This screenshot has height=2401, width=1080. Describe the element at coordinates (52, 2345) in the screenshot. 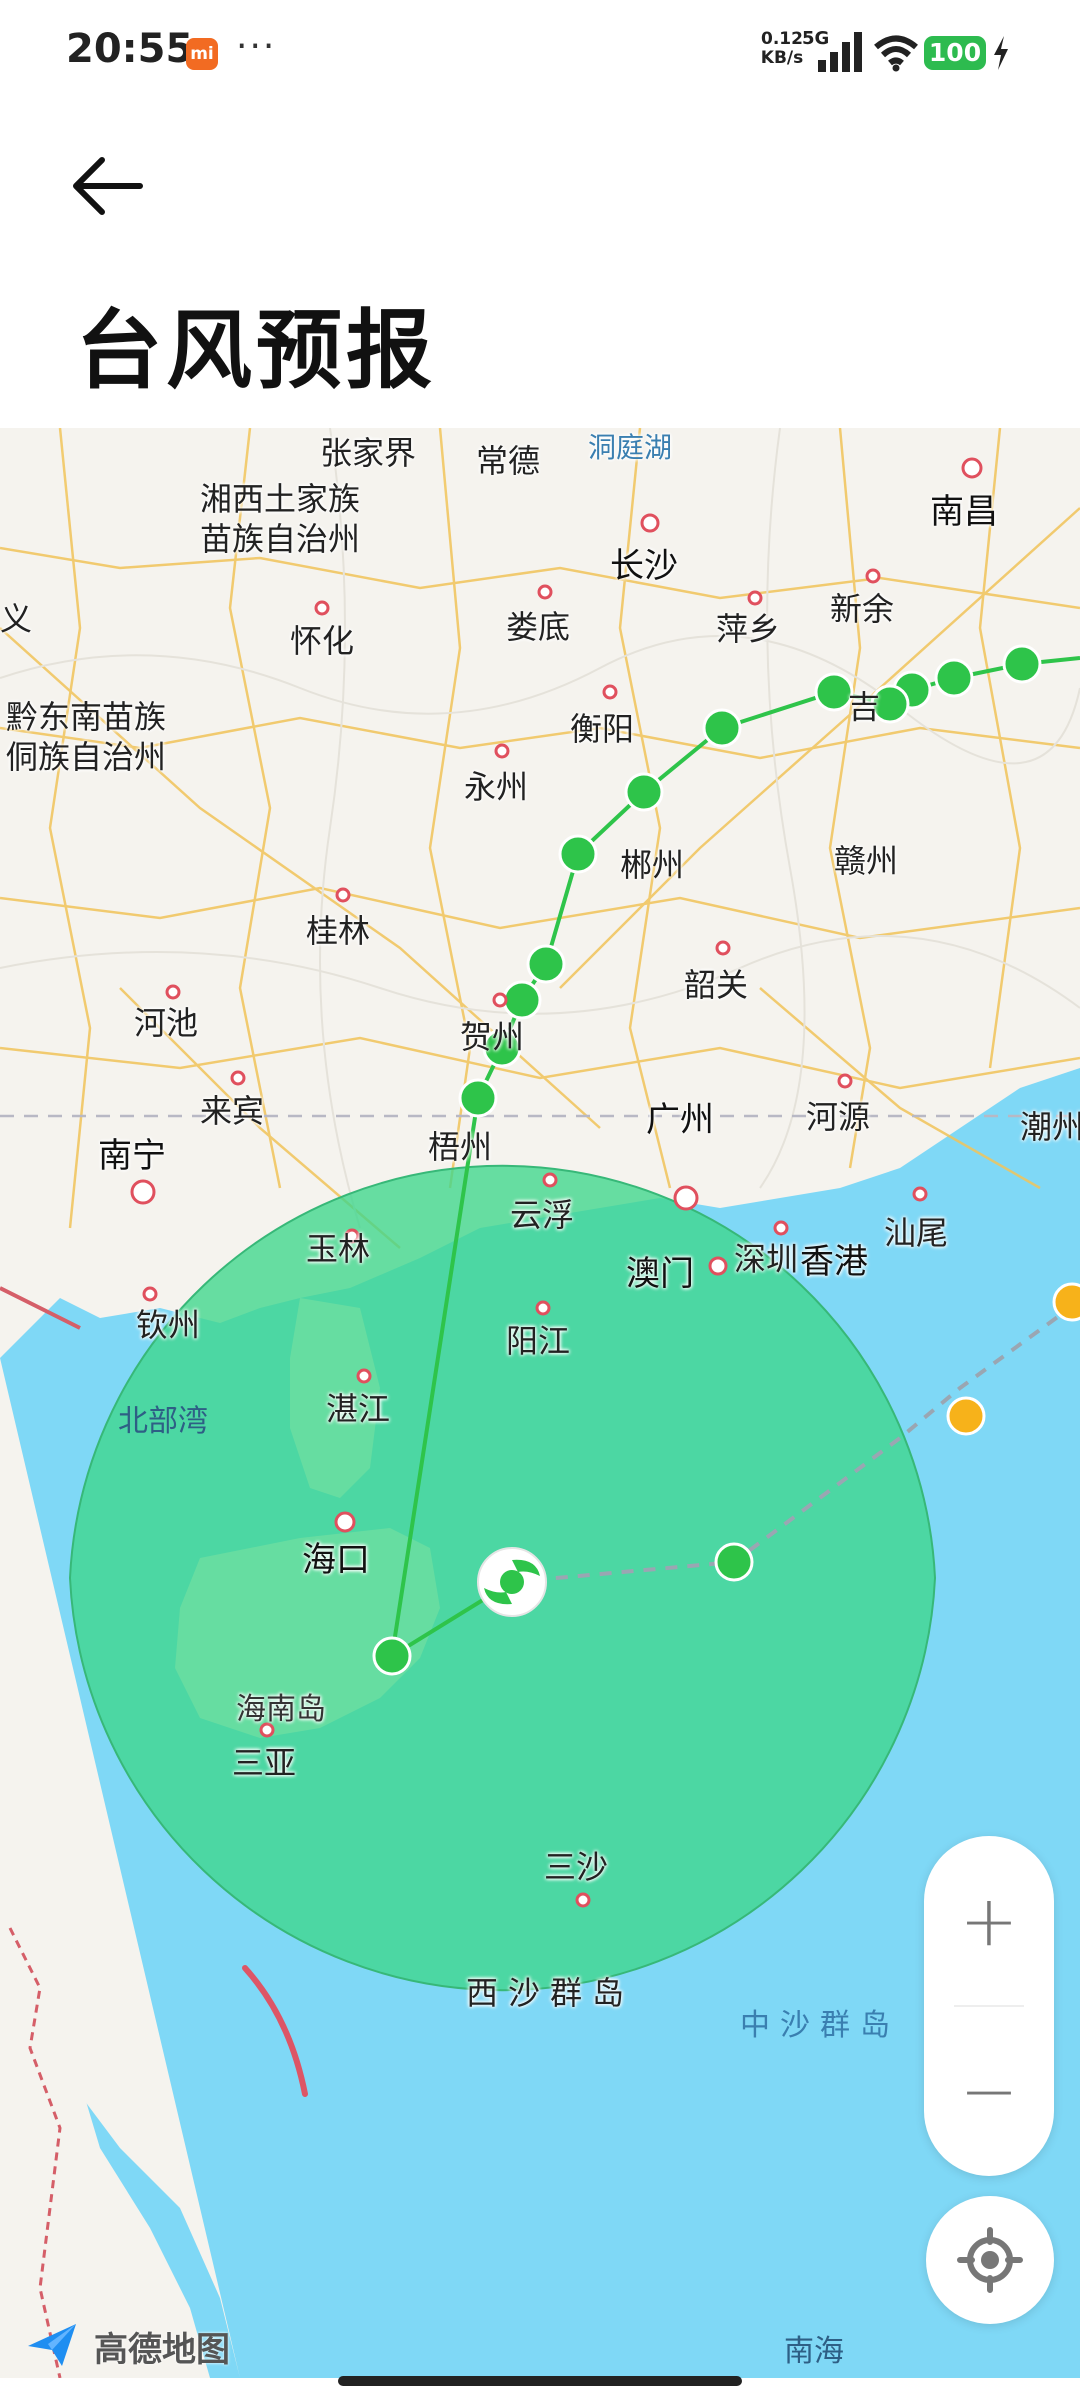

I see `amap-logo-icon` at that location.